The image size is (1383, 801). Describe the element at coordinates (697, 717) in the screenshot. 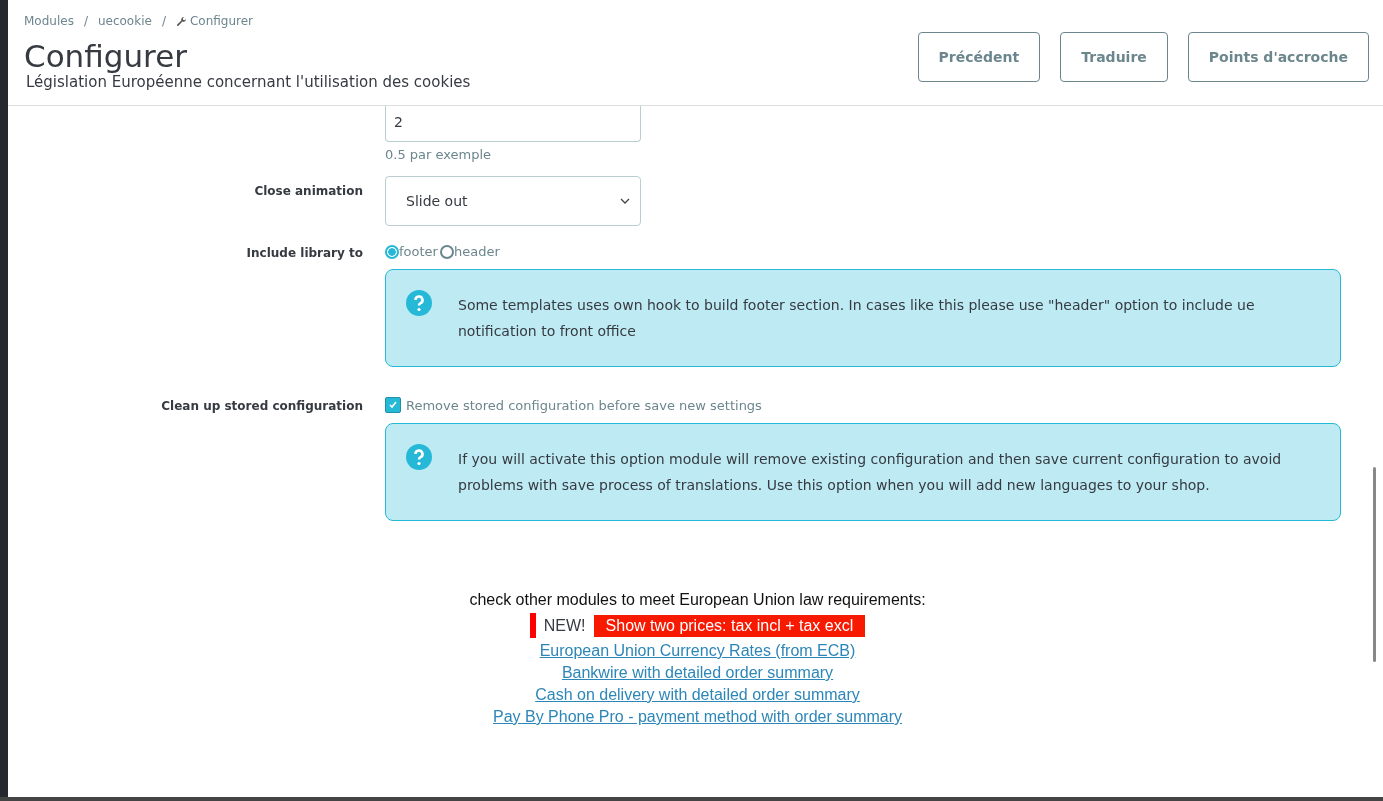

I see `module-link: Pay By Phone Pro - payment method with order summary` at that location.